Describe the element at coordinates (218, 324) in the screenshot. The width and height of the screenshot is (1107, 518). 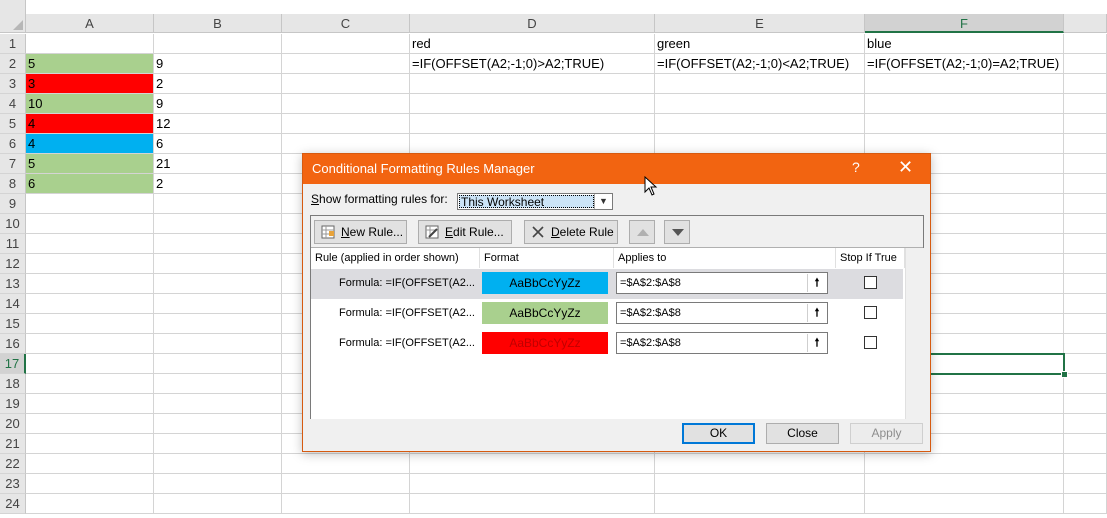
I see `cell-b15` at that location.